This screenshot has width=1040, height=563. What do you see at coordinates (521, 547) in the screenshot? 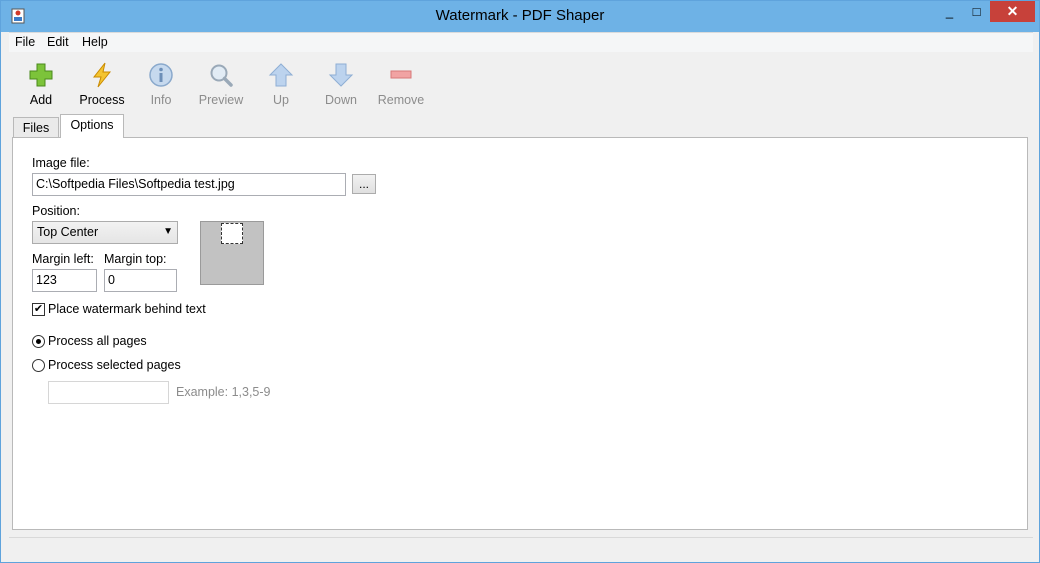
I see `status-bar` at bounding box center [521, 547].